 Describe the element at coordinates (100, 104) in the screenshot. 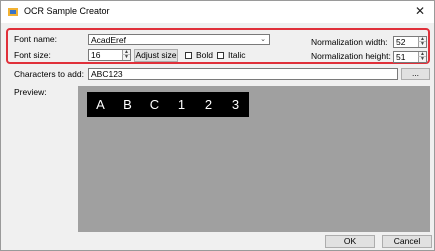

I see `preview-char: A` at that location.